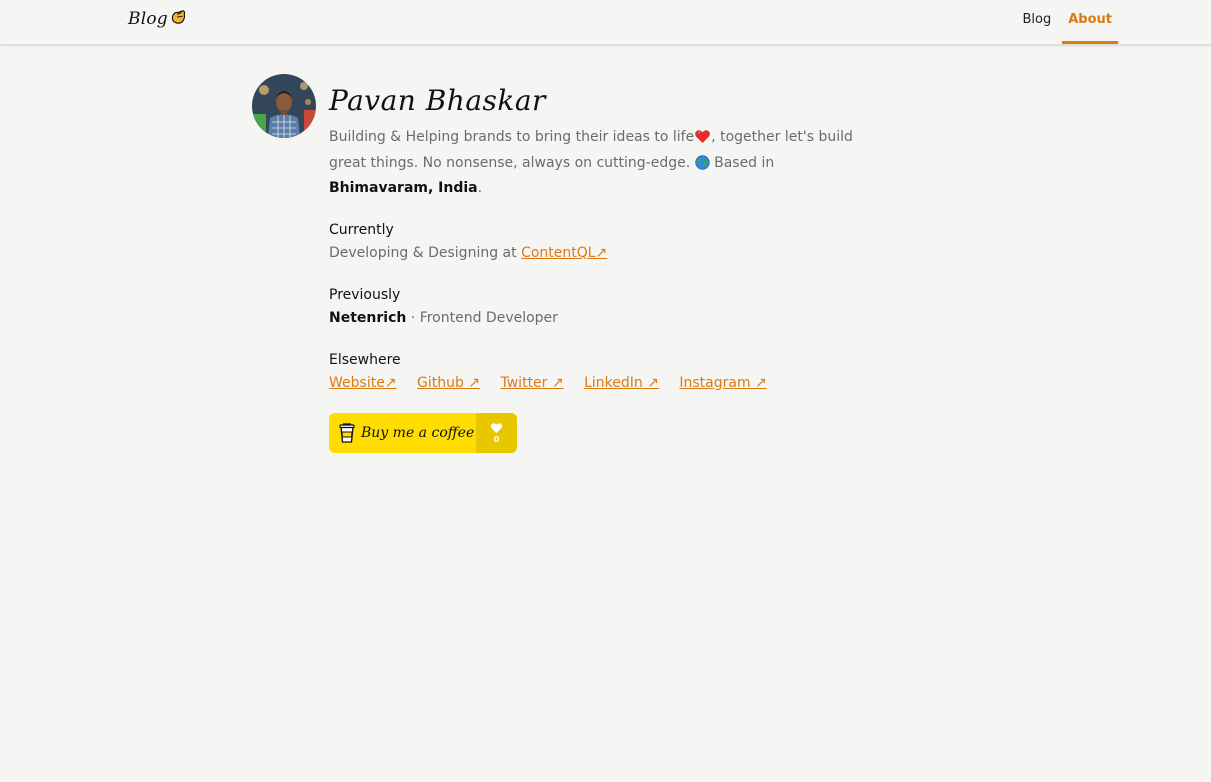 This screenshot has width=1211, height=782. I want to click on coffee-cup-icon, so click(347, 432).